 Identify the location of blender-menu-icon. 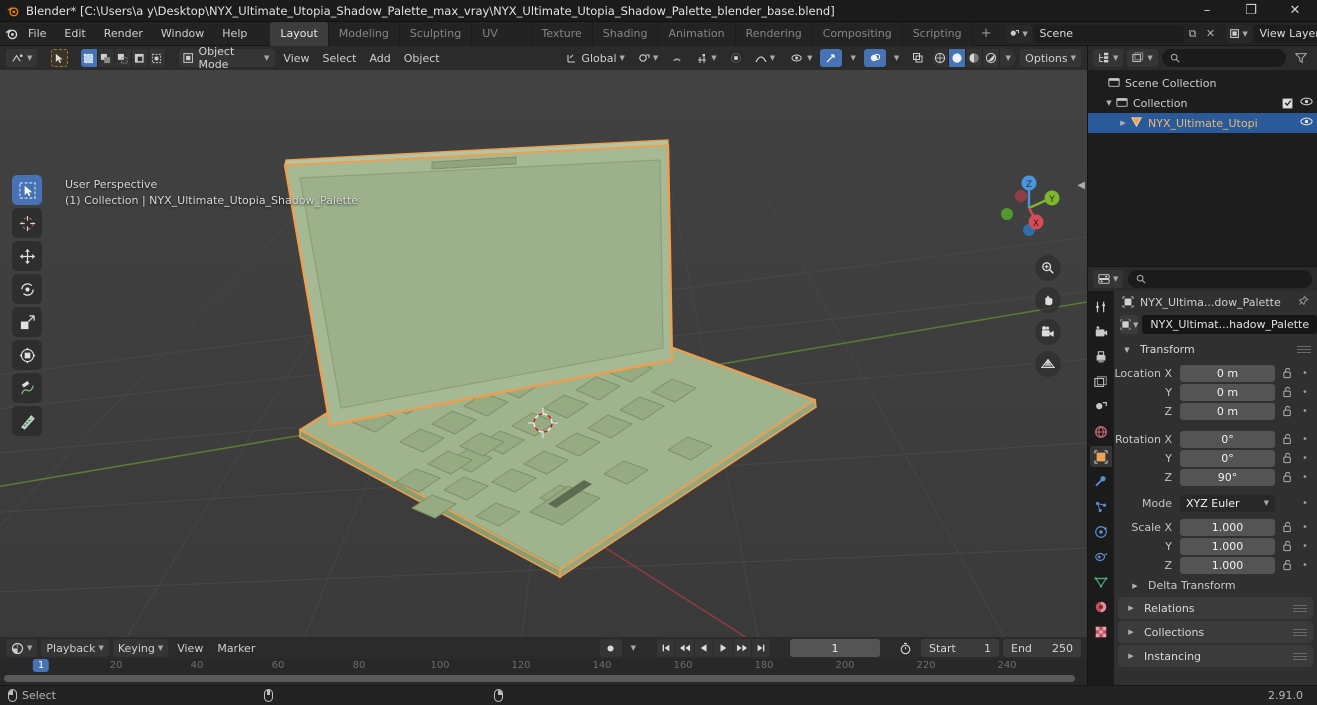
(11, 33).